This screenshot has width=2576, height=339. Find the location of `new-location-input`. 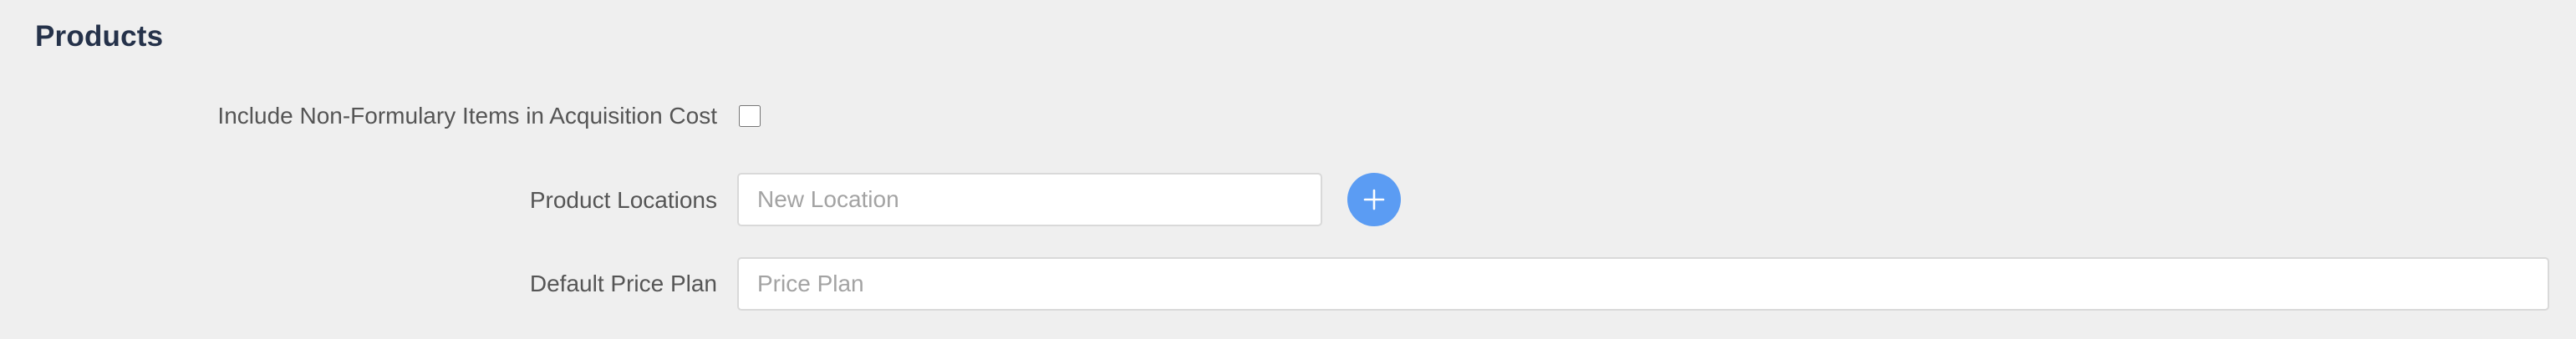

new-location-input is located at coordinates (1029, 200).